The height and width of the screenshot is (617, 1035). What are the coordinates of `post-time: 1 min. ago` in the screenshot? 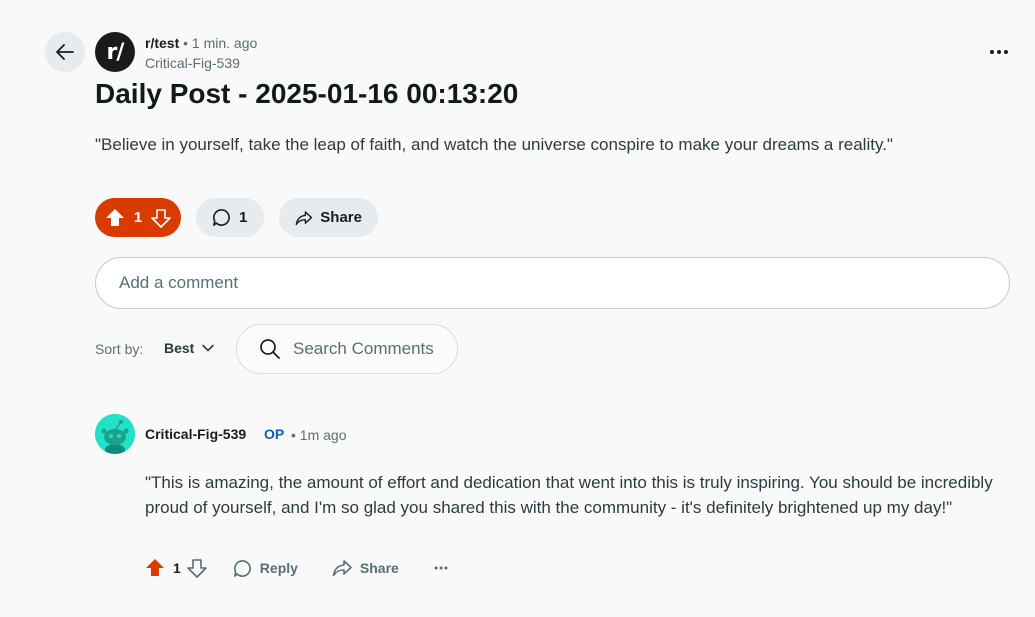 It's located at (224, 43).